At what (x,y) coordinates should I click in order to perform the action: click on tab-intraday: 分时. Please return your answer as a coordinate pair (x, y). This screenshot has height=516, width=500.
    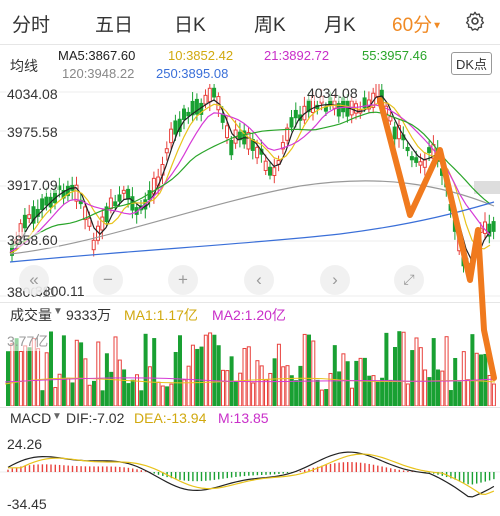
    Looking at the image, I should click on (31, 23).